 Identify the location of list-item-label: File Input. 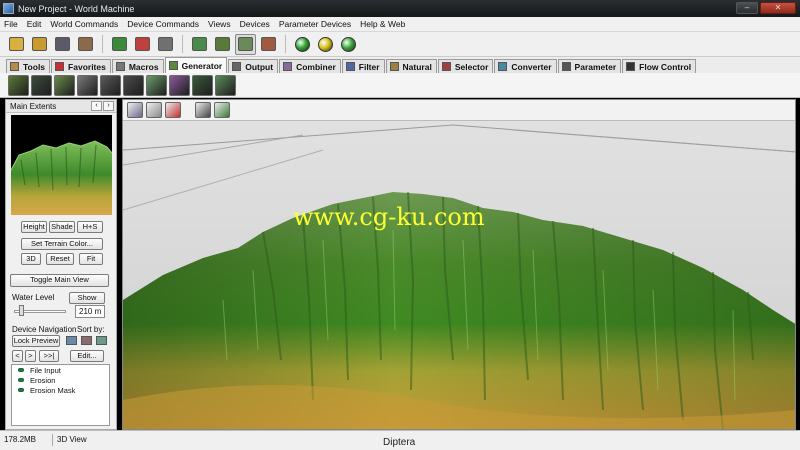
(45, 370).